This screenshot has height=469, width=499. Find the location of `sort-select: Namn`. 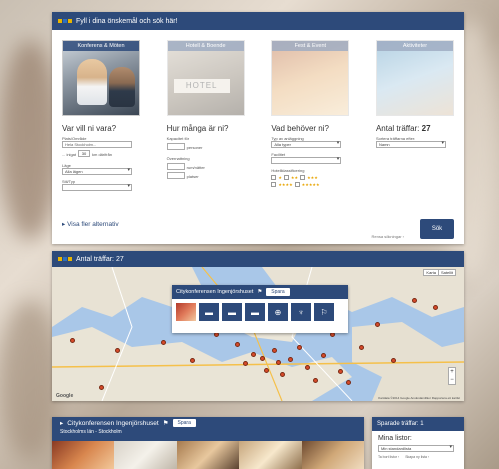

sort-select: Namn is located at coordinates (410, 144).